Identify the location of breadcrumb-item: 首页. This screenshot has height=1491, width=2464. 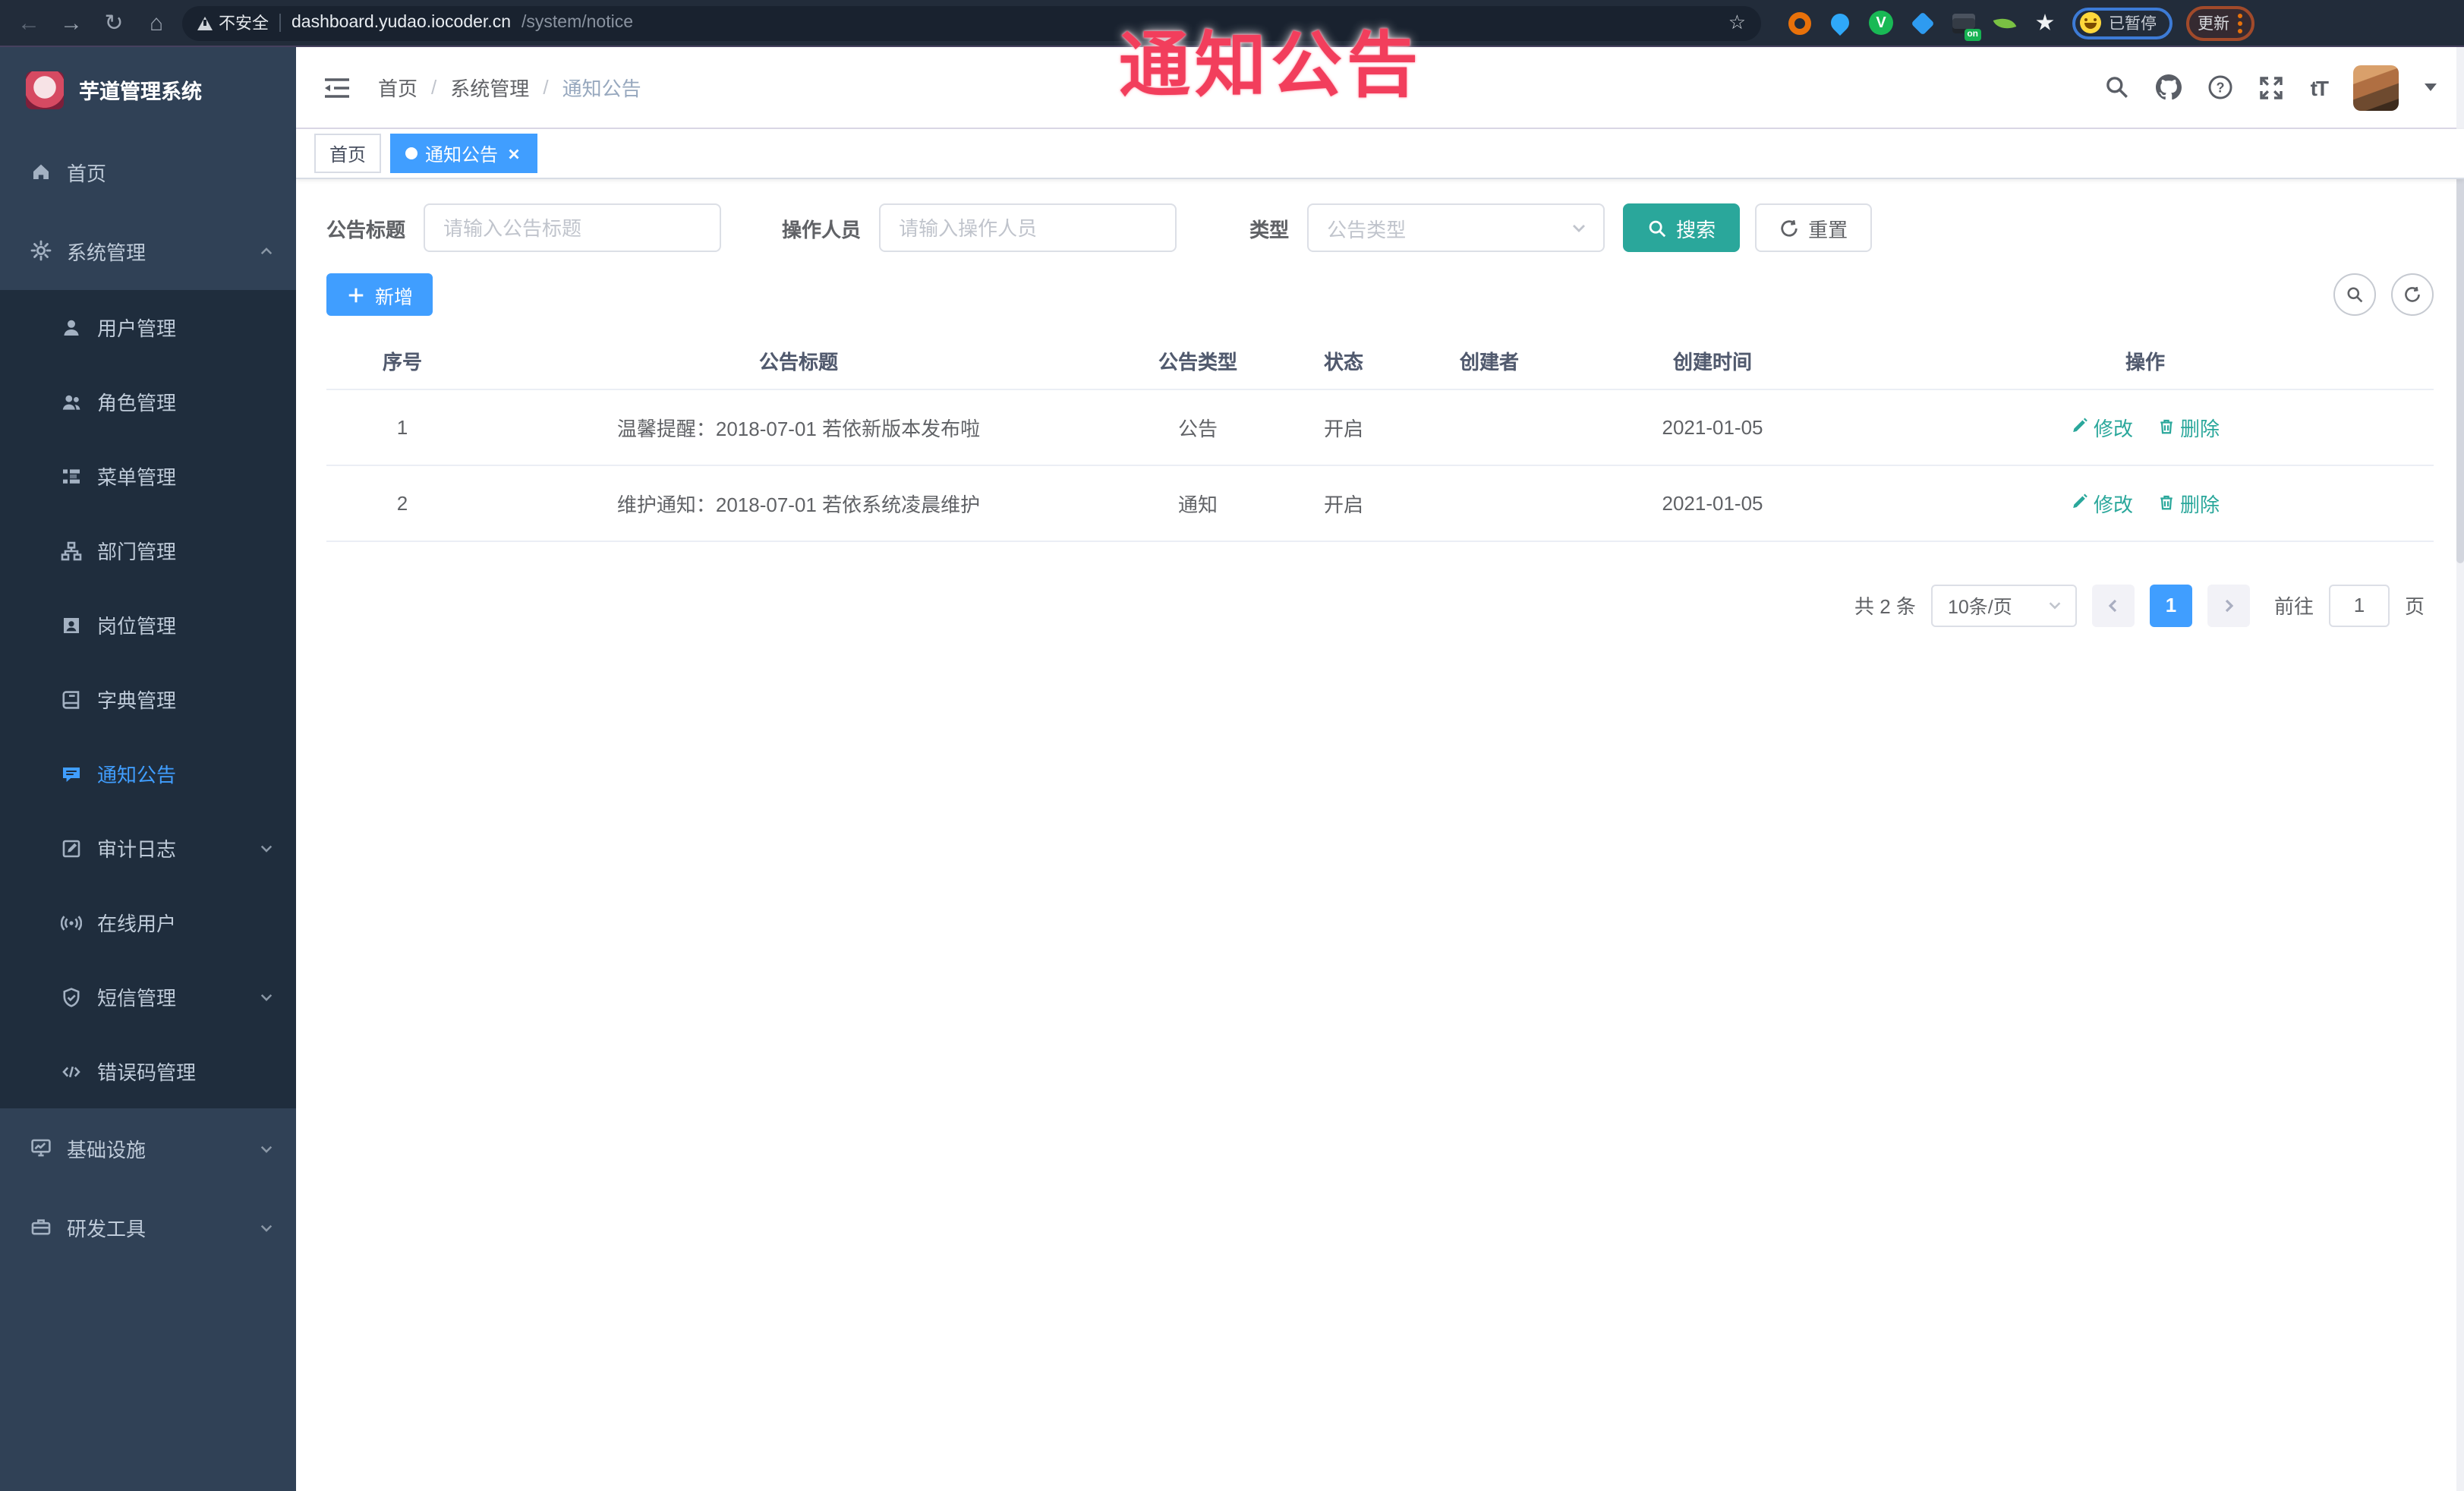
(398, 87).